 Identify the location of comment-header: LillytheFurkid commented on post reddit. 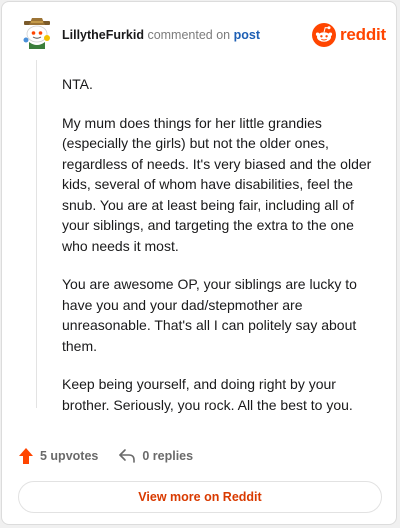
(199, 35).